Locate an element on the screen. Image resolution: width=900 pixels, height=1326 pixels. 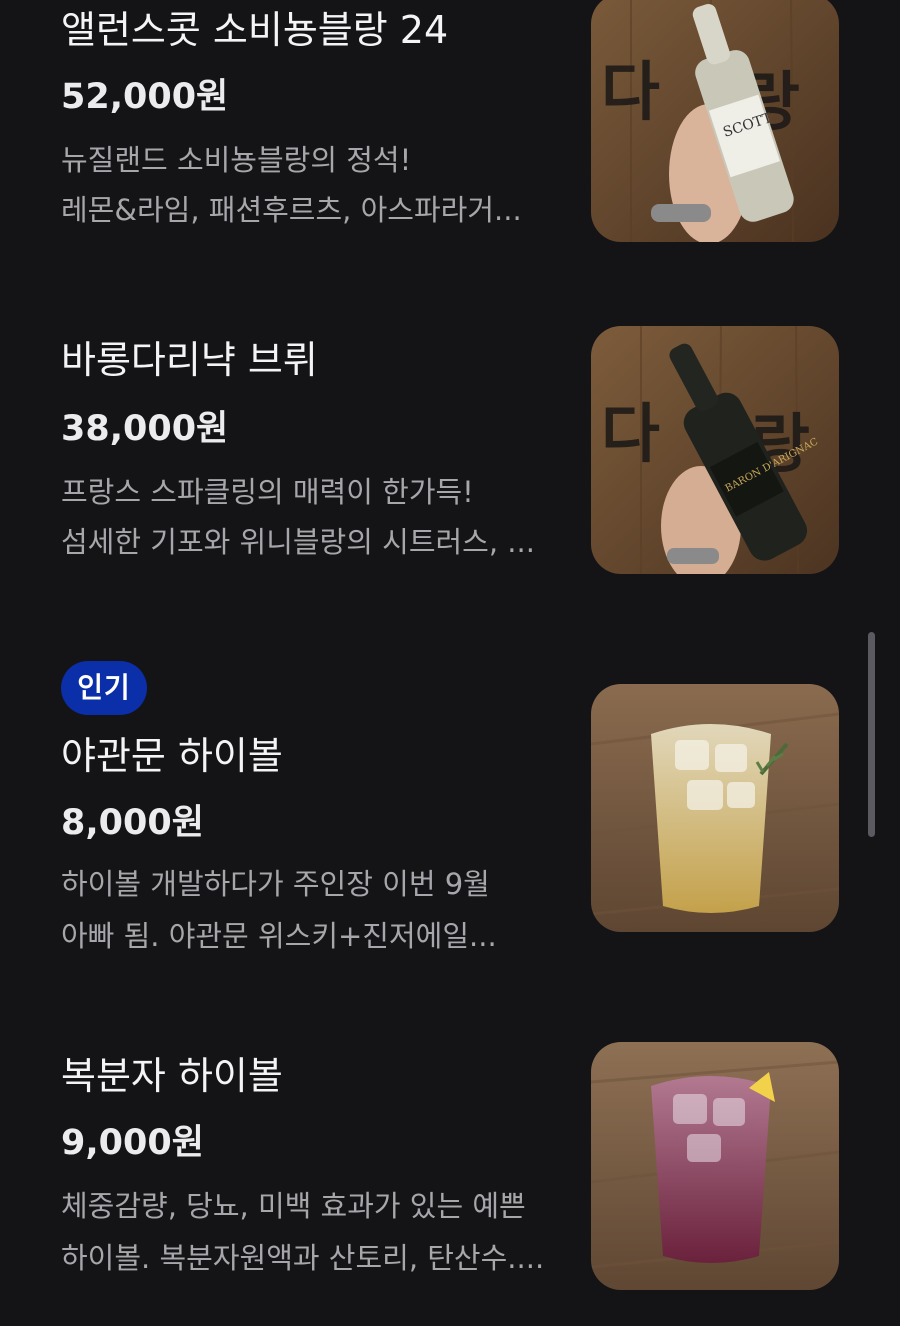
menu-item-description-line1: 체중감량, 당뇨, 미백 효과가 있는 예쁜 is located at coordinates (293, 1206).